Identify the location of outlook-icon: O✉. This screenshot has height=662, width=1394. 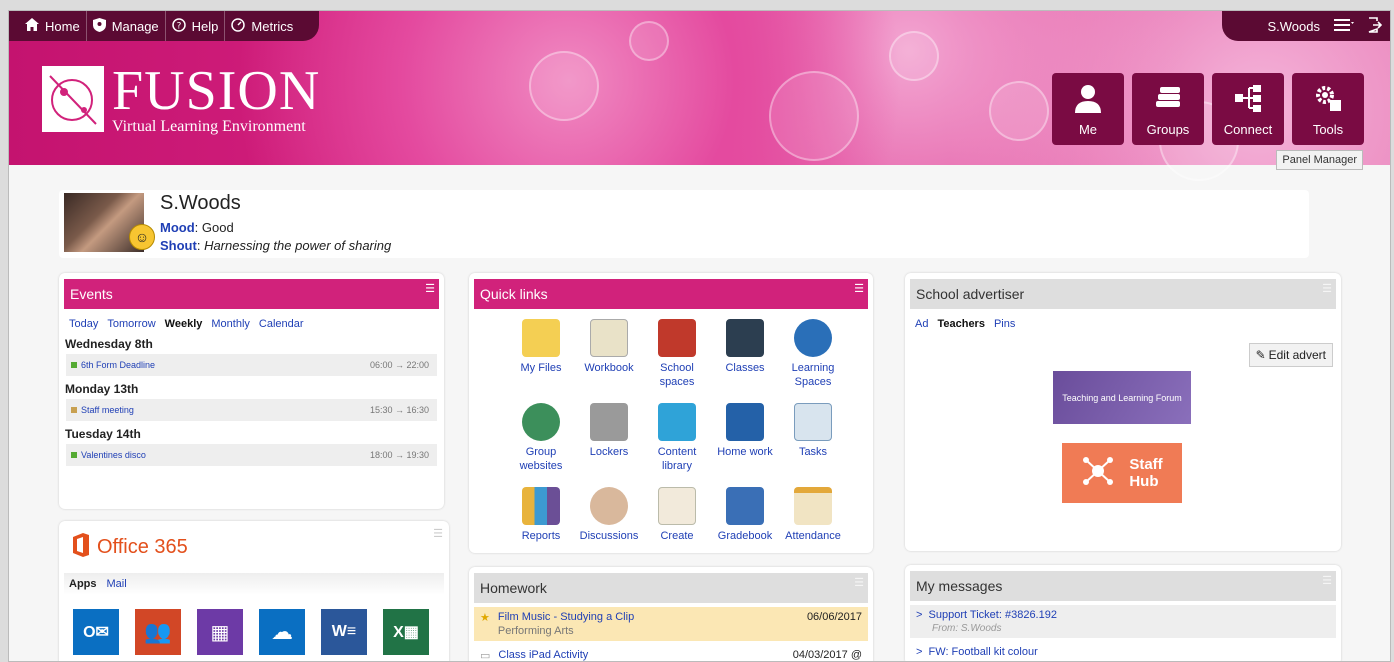
(96, 632).